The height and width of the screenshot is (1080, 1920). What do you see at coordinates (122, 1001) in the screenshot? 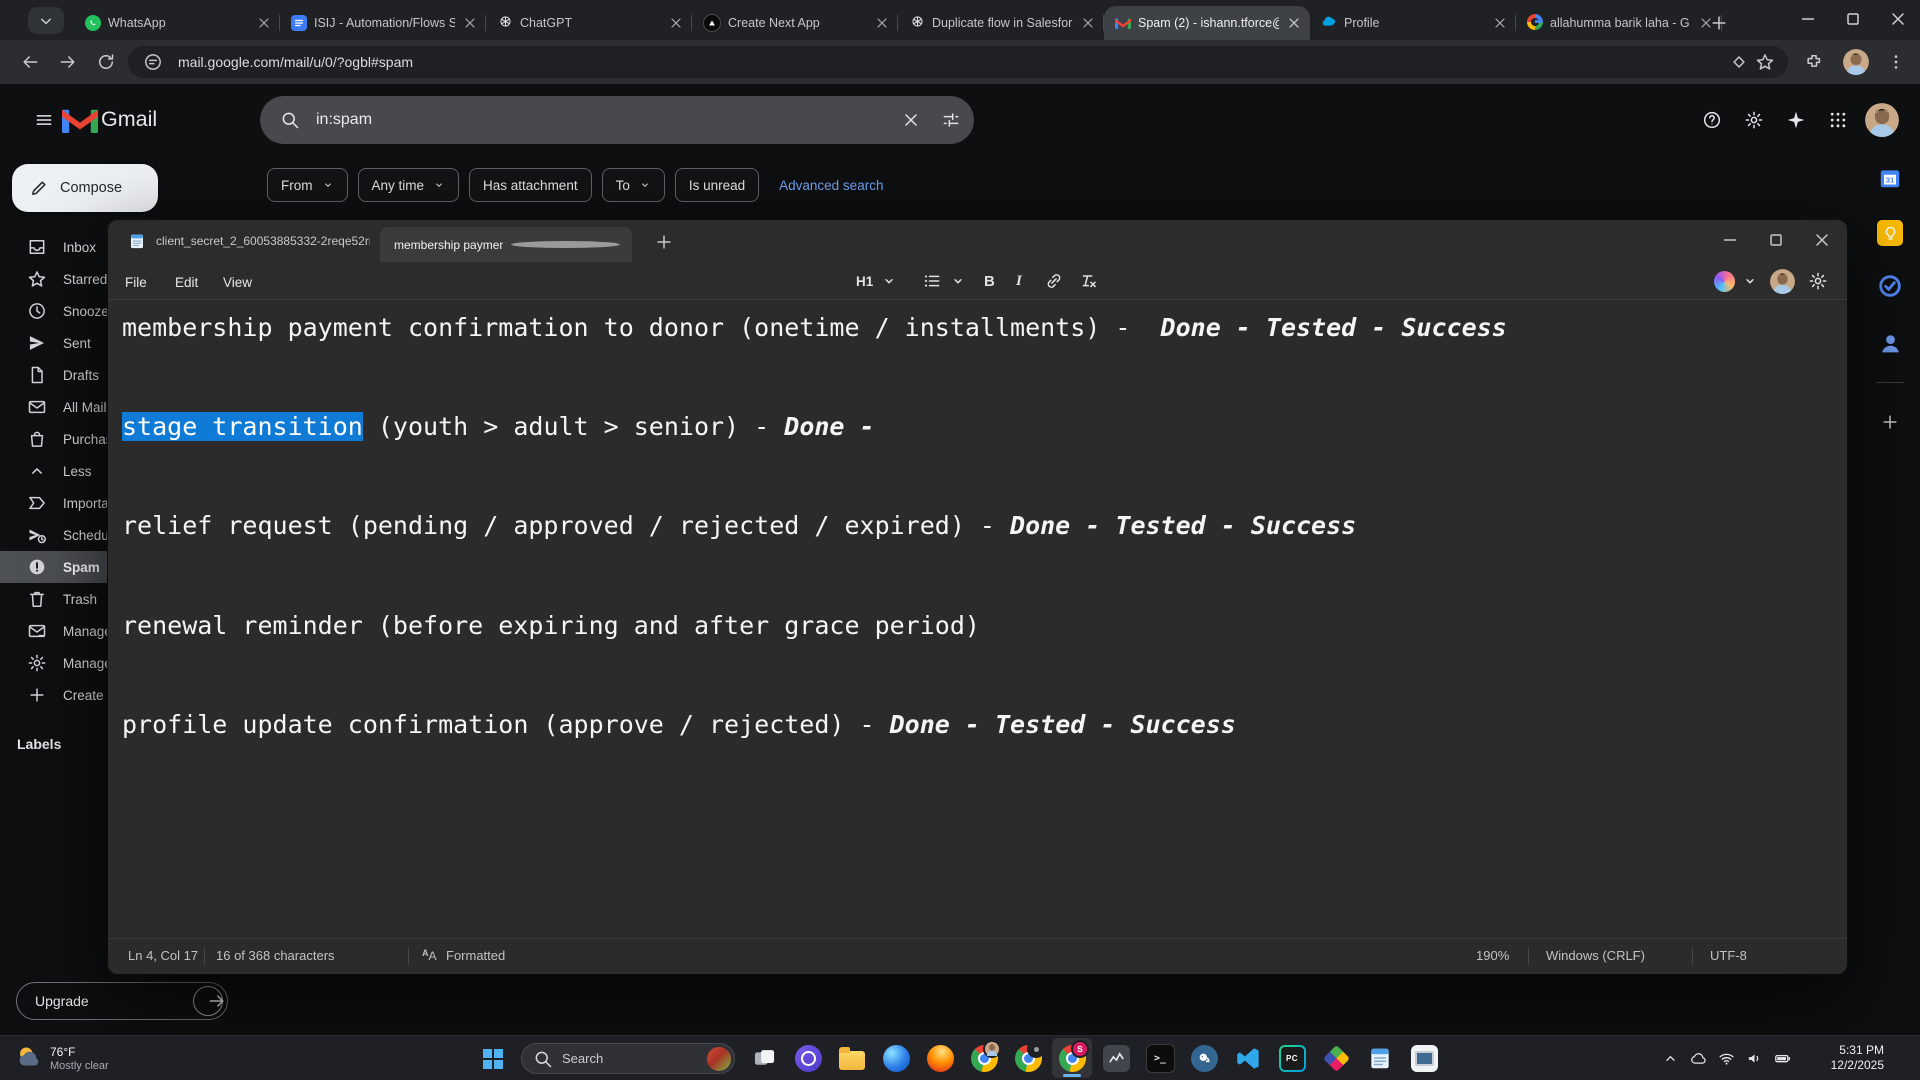
I see `upgrade-button: Upgrade` at bounding box center [122, 1001].